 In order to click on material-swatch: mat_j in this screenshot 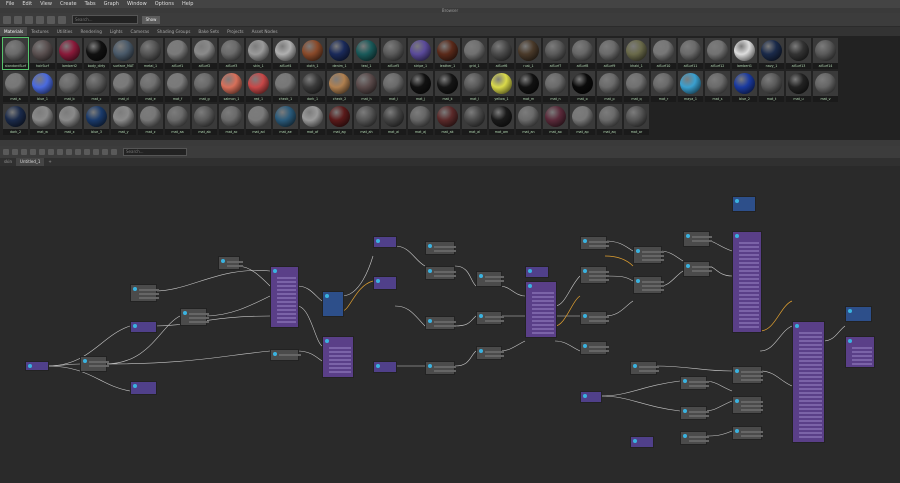, I will do `click(420, 86)`.